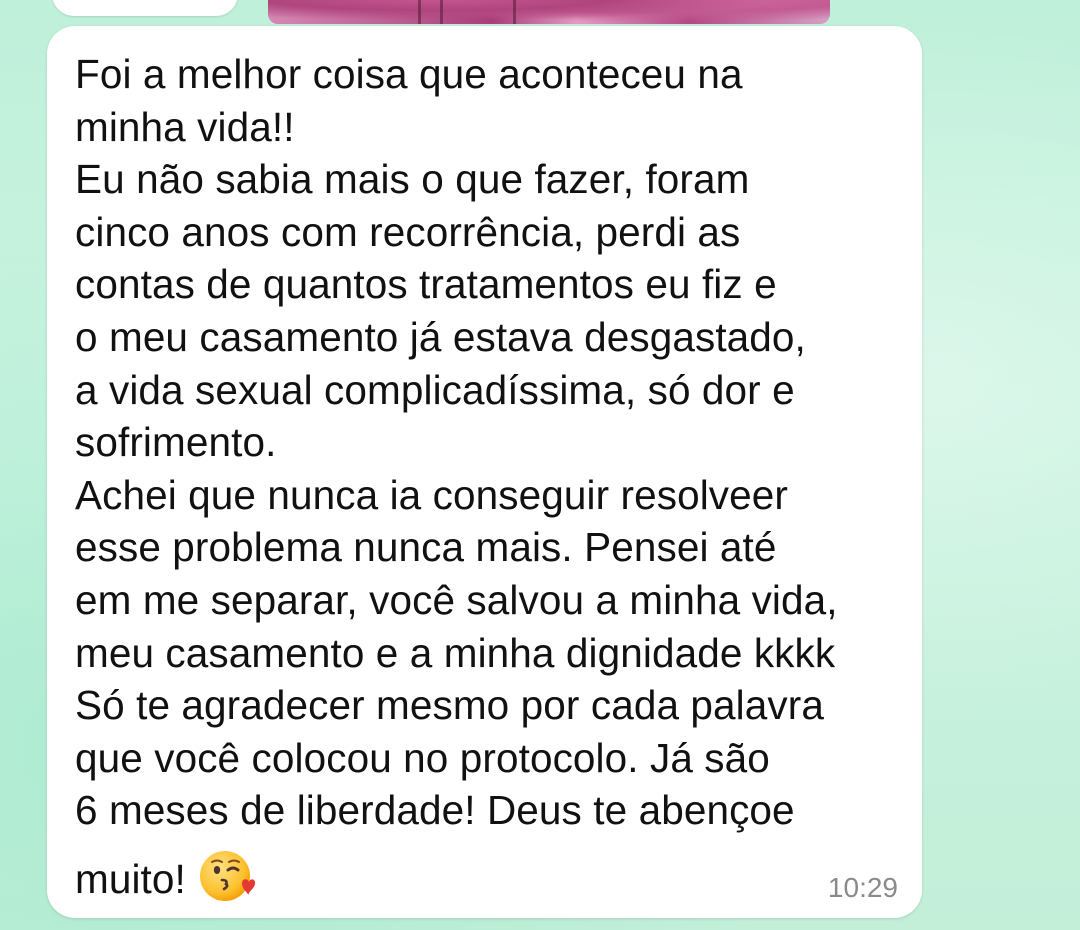 The image size is (1080, 930). Describe the element at coordinates (440, 336) in the screenshot. I see `message-line: o meu casamento já estava desgastado,` at that location.